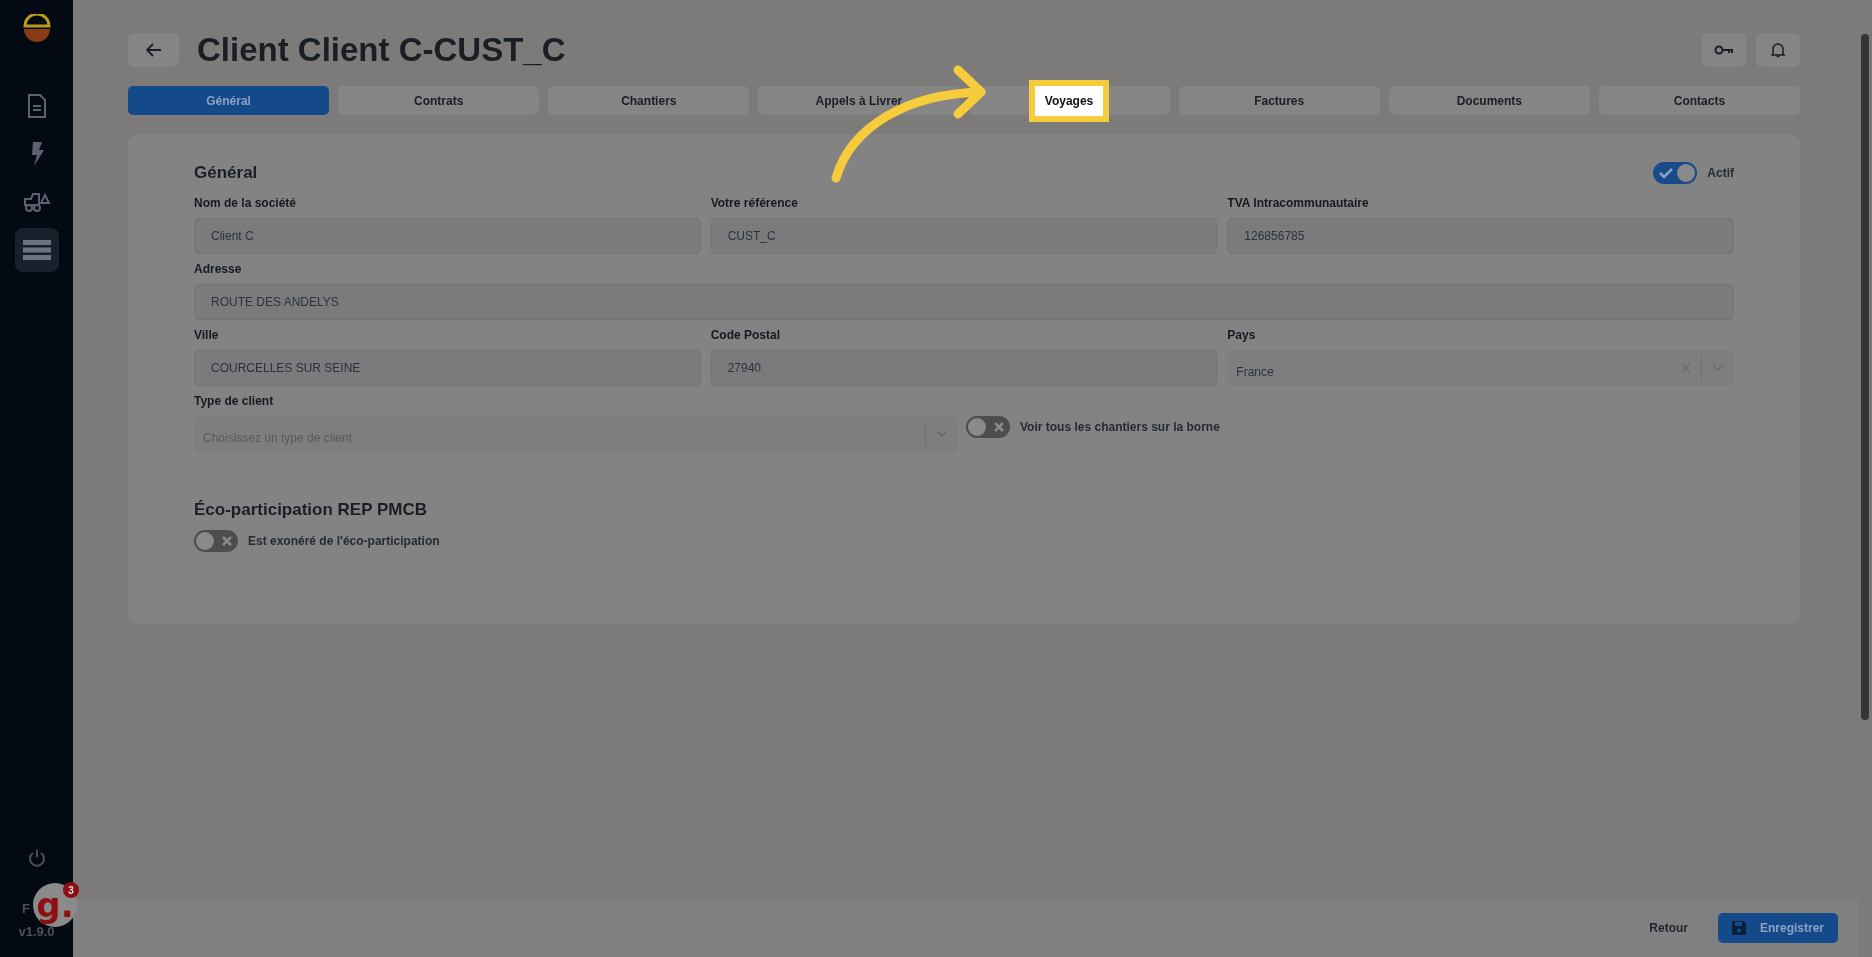 This screenshot has width=1872, height=957. Describe the element at coordinates (1720, 173) in the screenshot. I see `toggle-label: Actif` at that location.